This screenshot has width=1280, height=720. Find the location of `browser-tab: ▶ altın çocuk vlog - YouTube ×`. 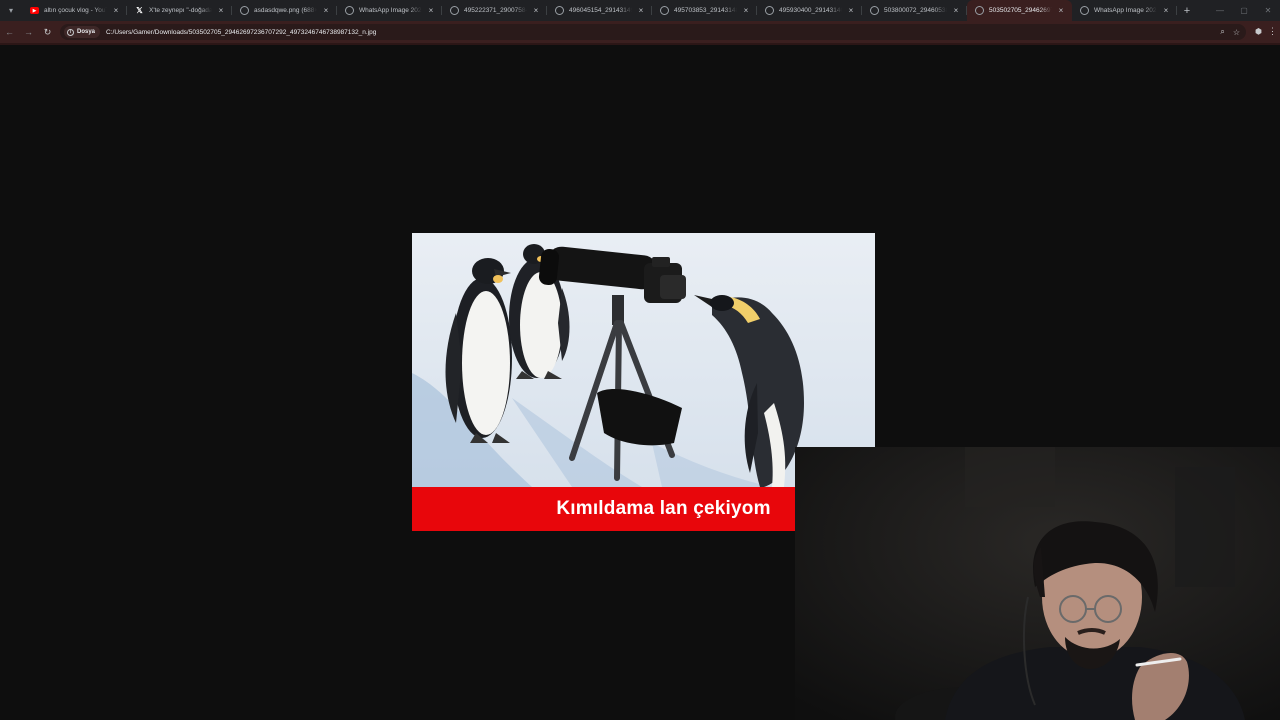

browser-tab: ▶ altın çocuk vlog - YouTube × is located at coordinates (74, 10).